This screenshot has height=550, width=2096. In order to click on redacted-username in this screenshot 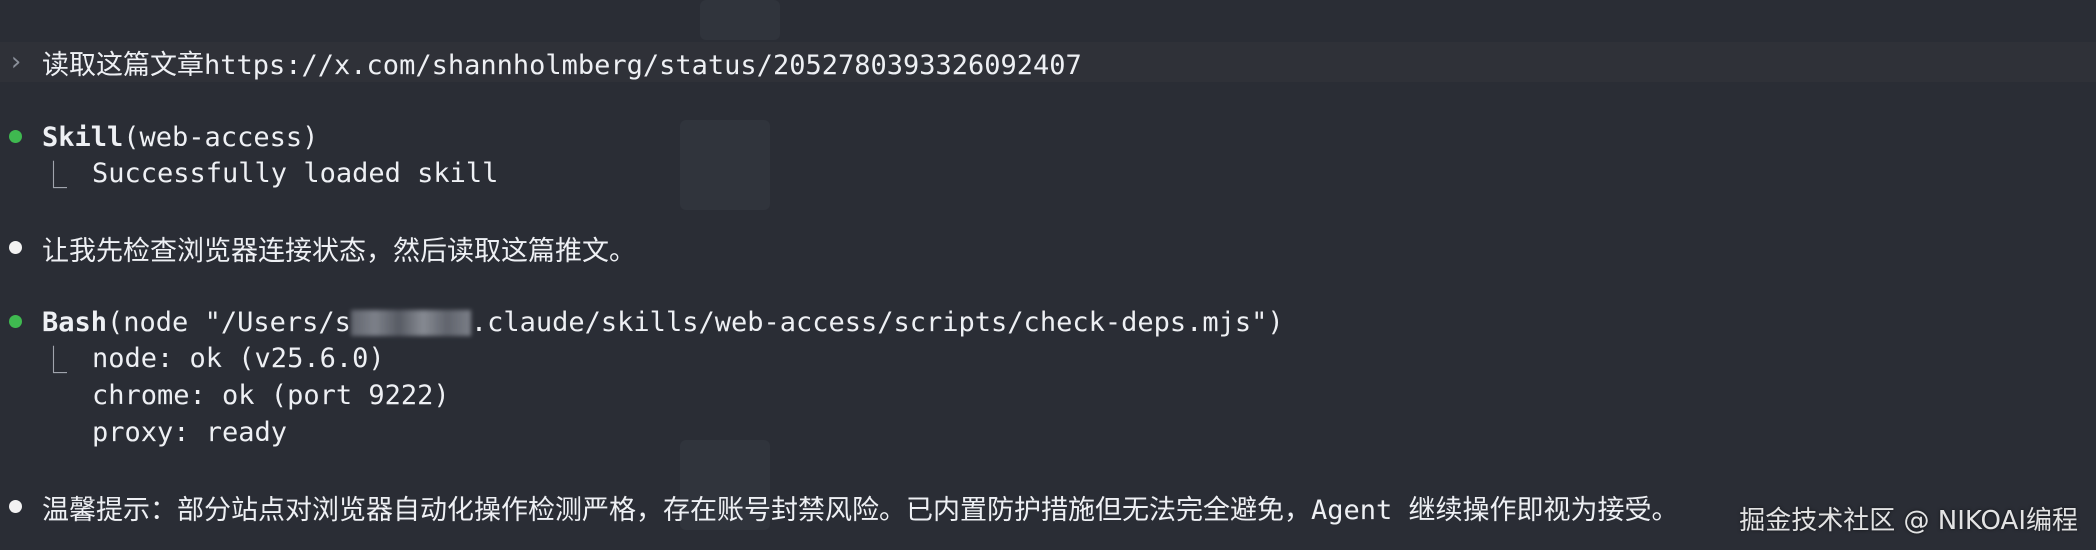, I will do `click(410, 323)`.